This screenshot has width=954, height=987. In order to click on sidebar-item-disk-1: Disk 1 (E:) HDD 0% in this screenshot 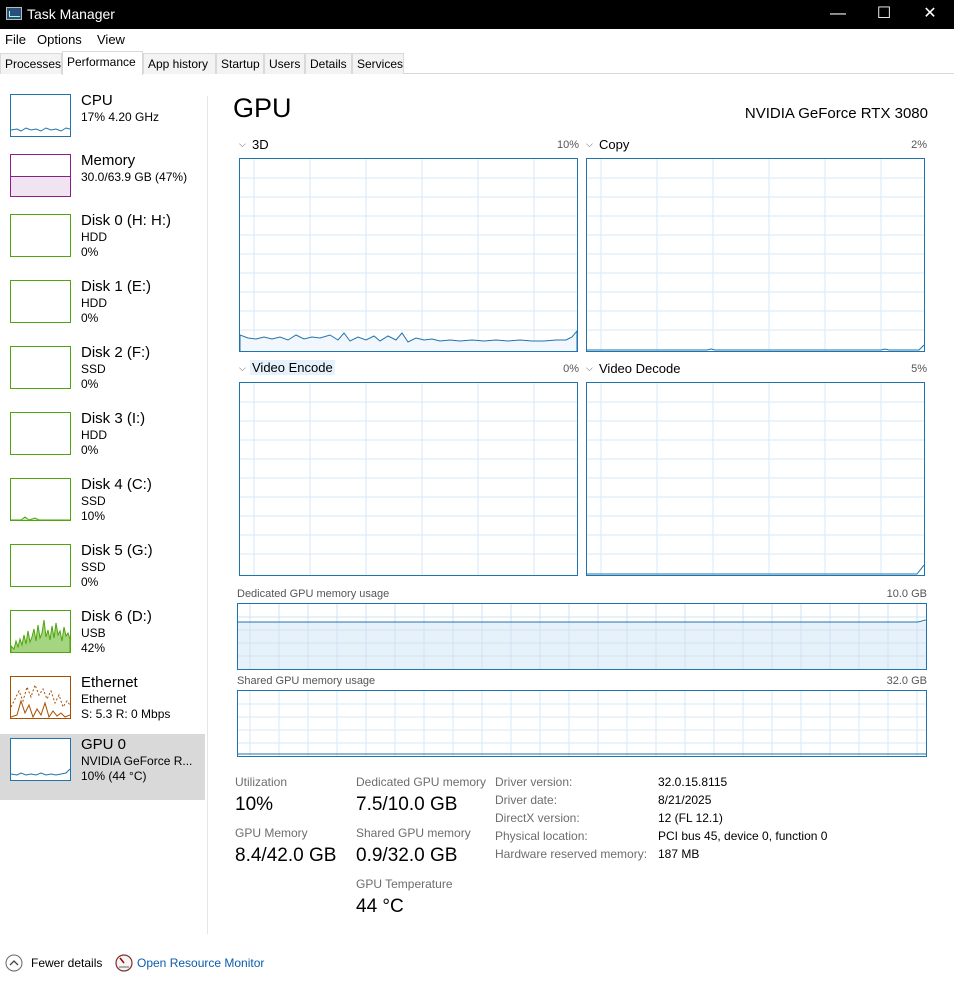, I will do `click(102, 309)`.